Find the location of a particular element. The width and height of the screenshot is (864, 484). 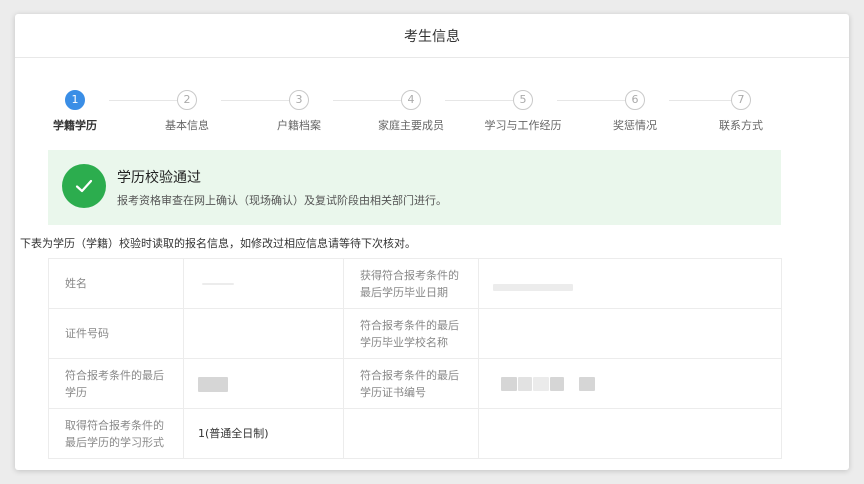

check-icon is located at coordinates (84, 186).